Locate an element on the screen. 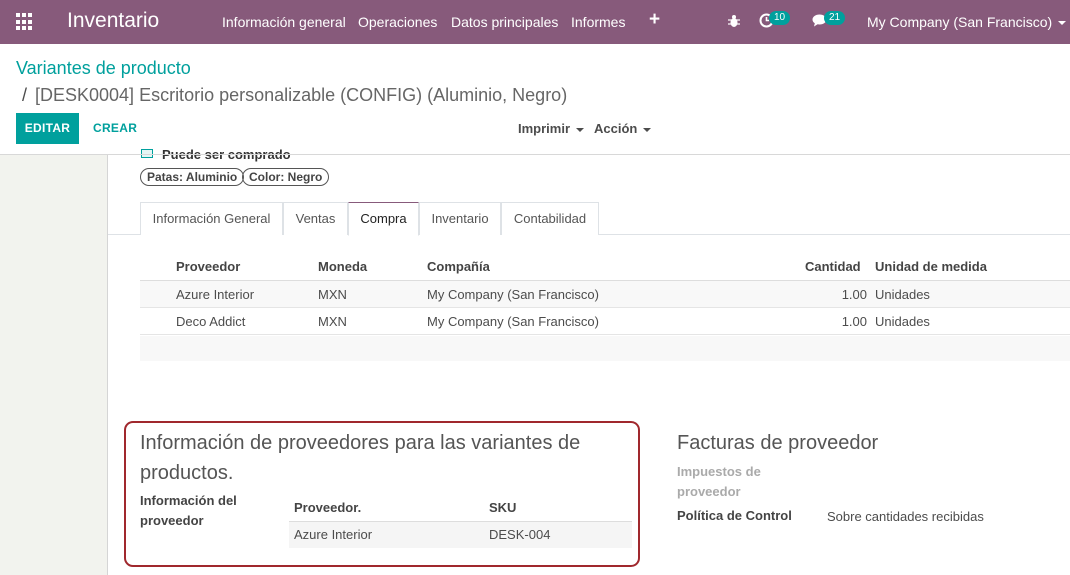  column-header-proveedor: Proveedor is located at coordinates (208, 266).